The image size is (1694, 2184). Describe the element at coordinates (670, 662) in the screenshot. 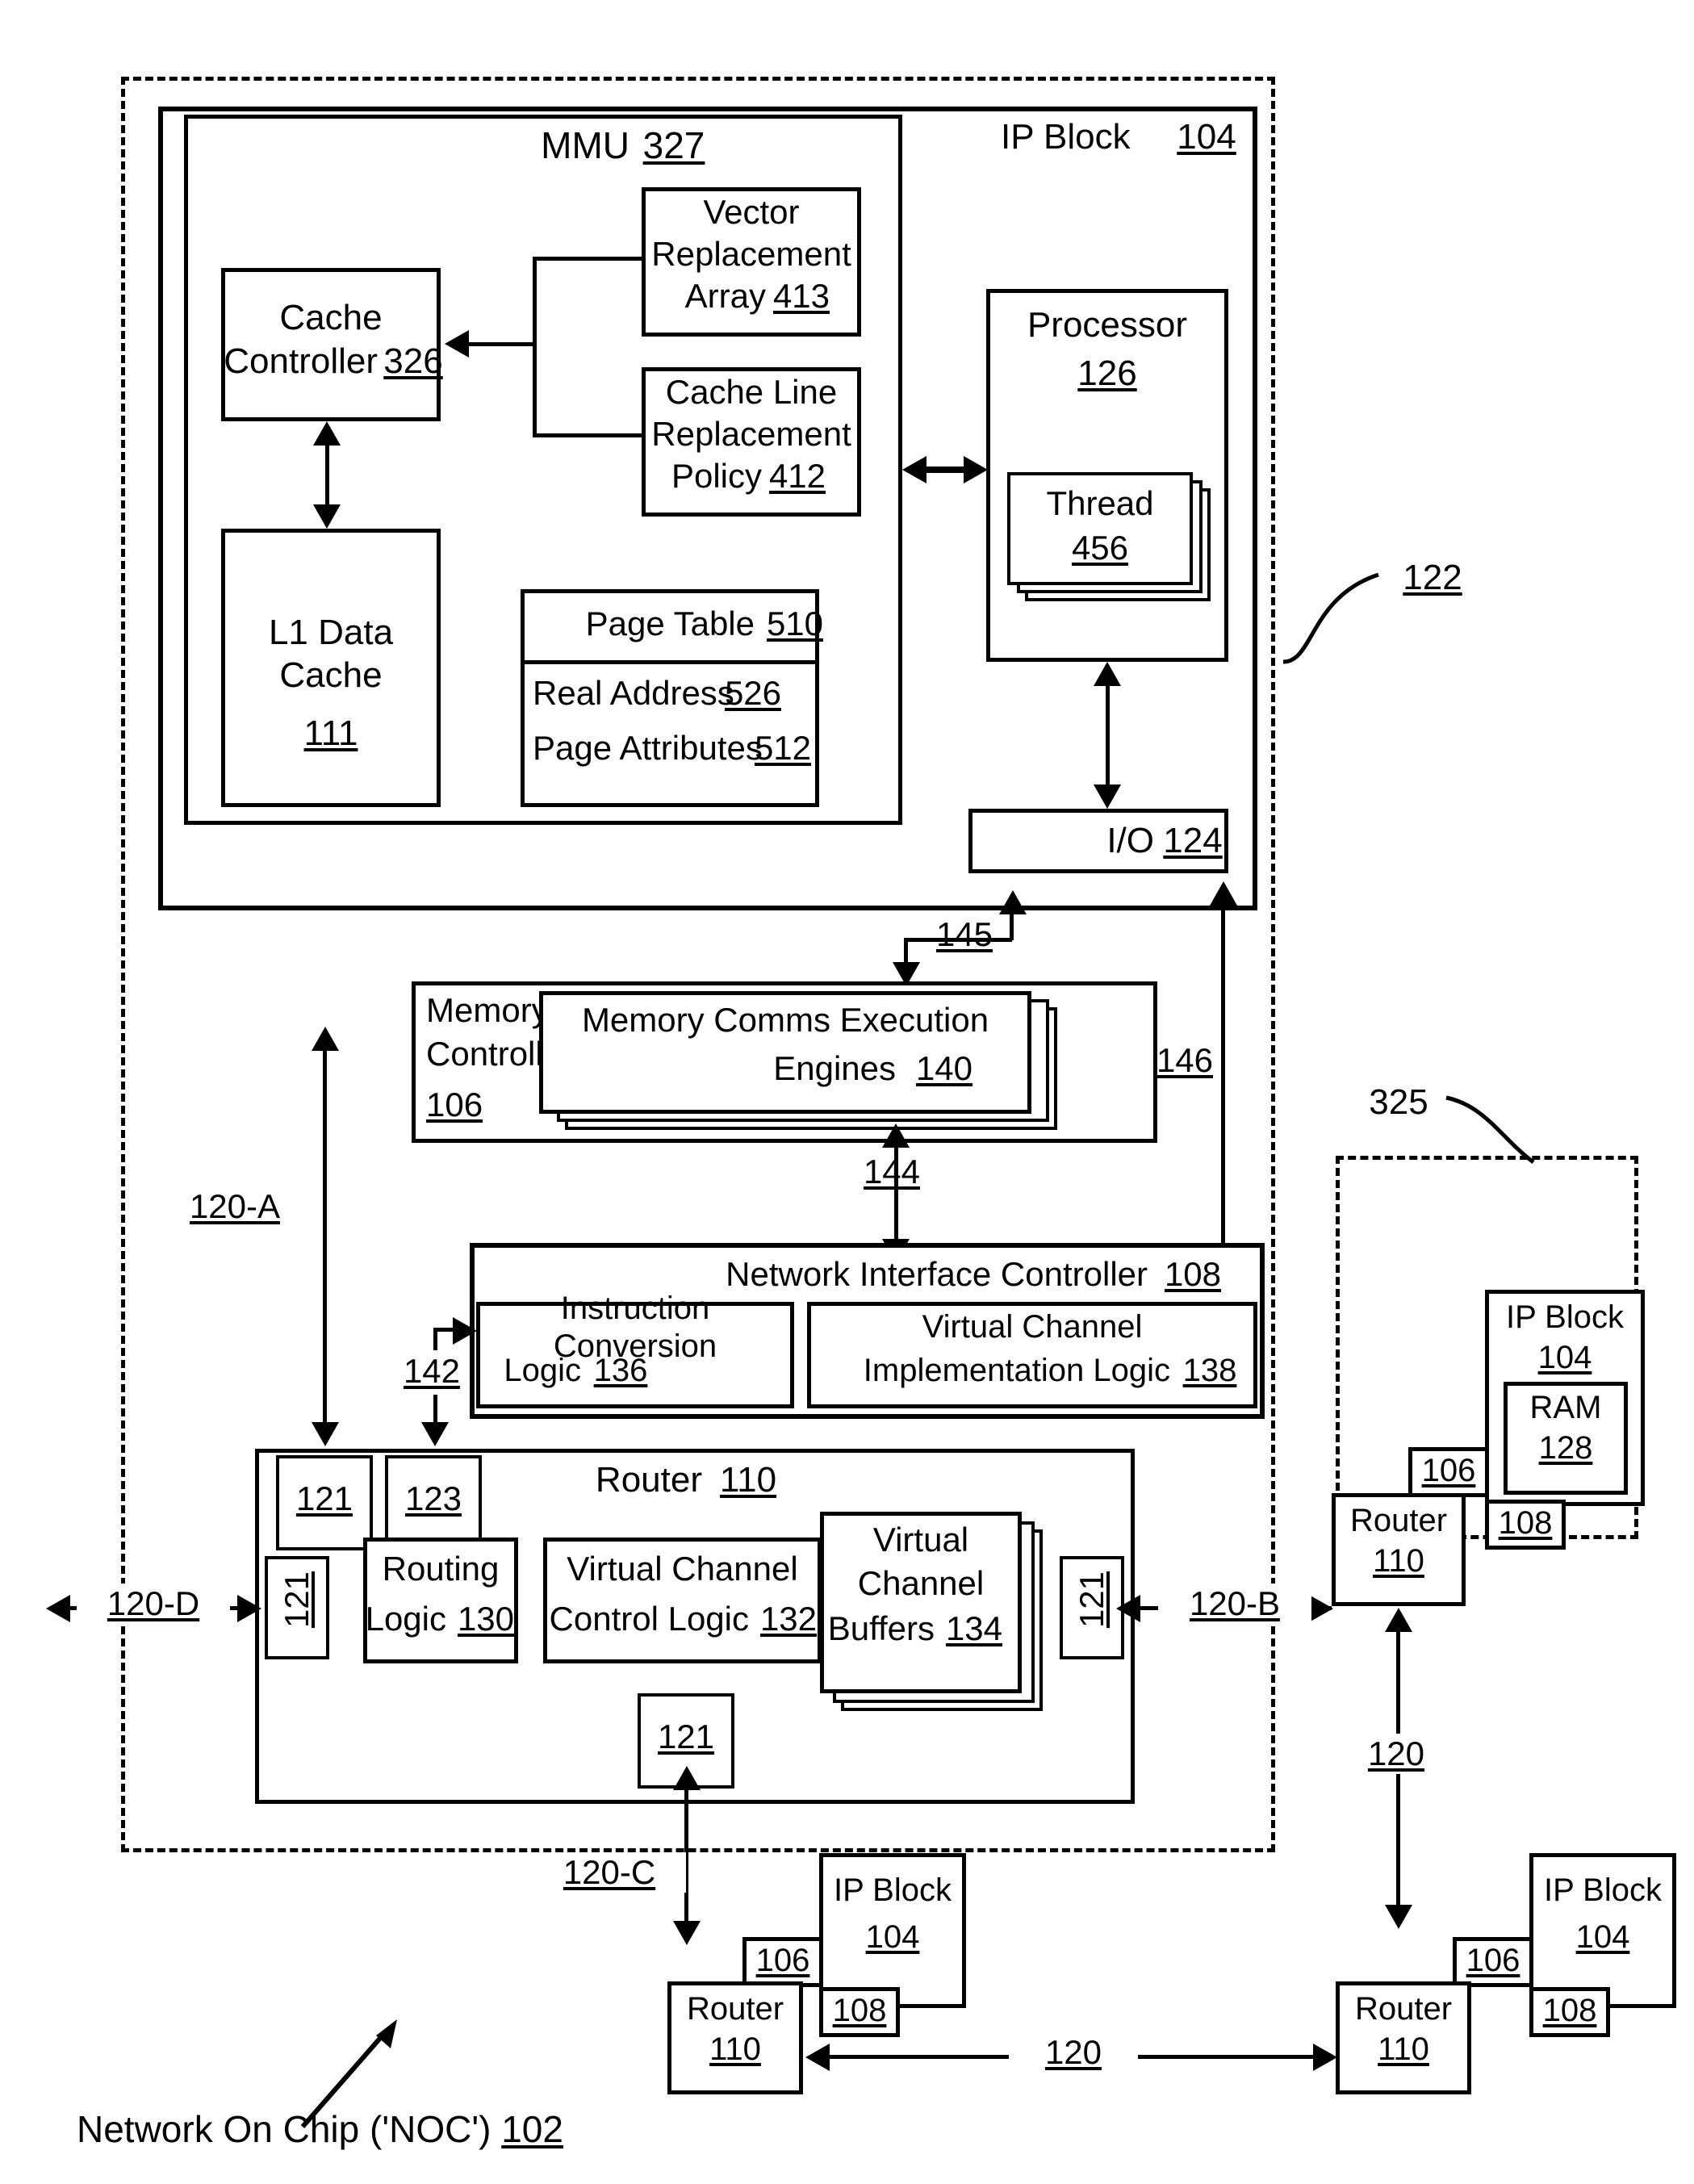

I see `page-table-divider` at that location.